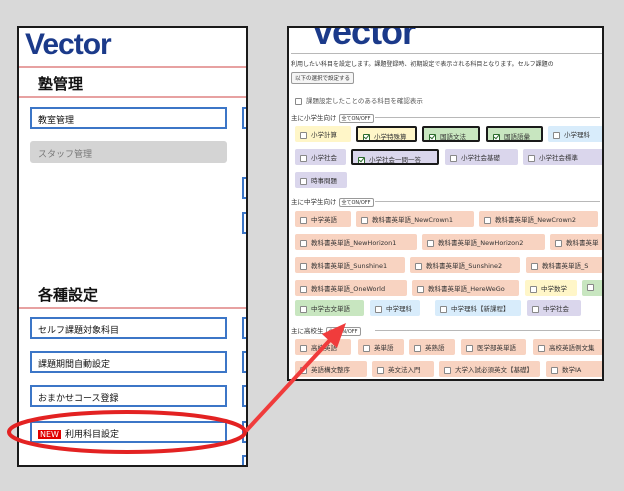  Describe the element at coordinates (176, 388) in the screenshot. I see `annotation-overlay` at that location.